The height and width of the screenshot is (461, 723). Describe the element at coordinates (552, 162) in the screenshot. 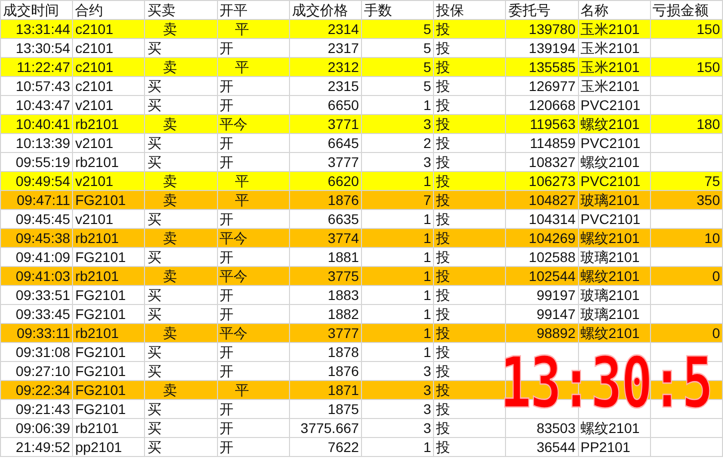

I see `table-cell: 108327` at that location.